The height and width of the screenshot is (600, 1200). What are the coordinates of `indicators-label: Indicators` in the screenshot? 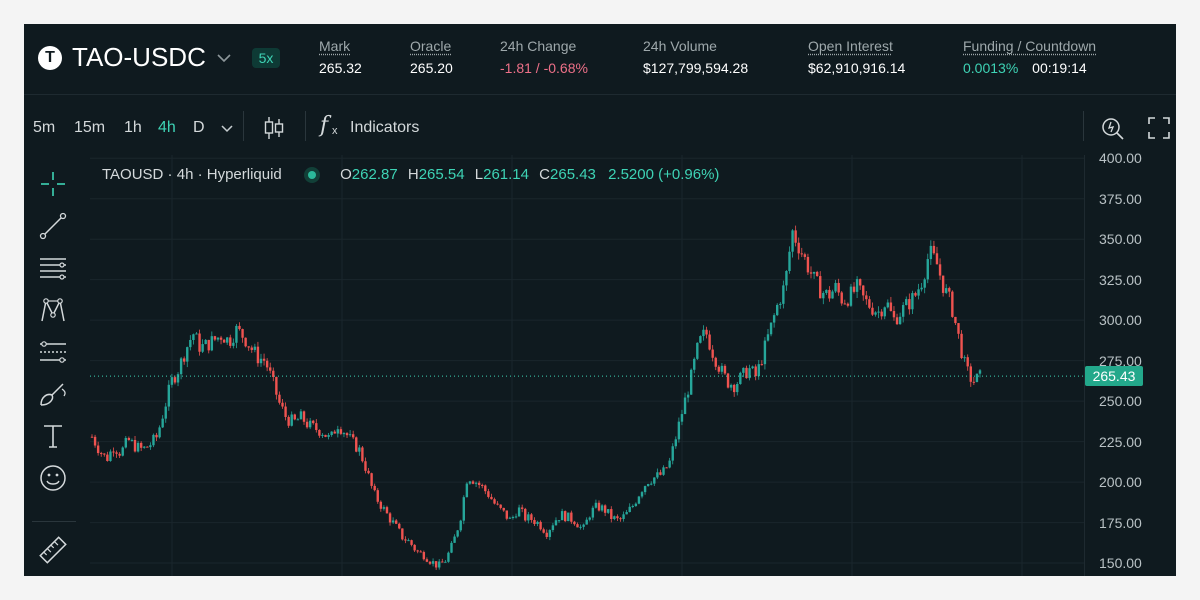 It's located at (385, 127).